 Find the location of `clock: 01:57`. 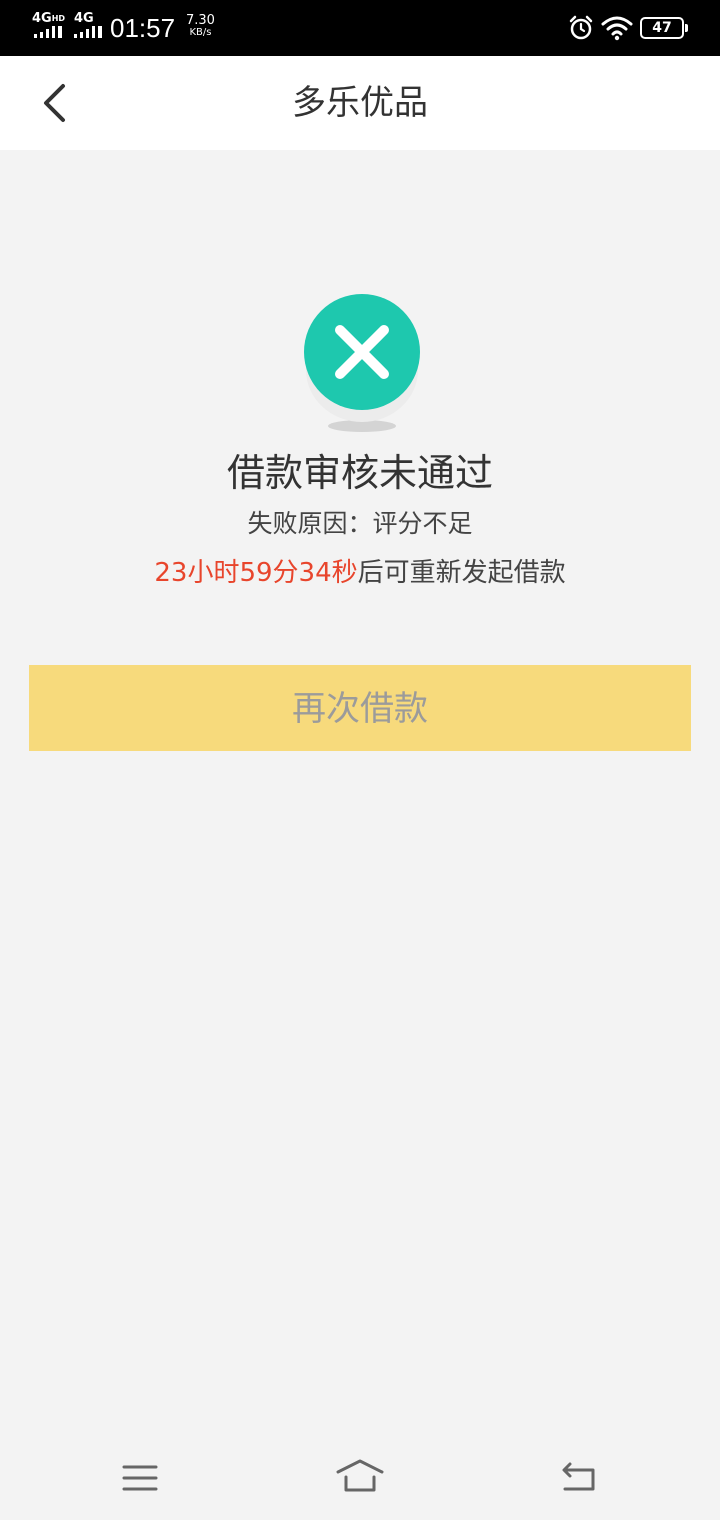

clock: 01:57 is located at coordinates (143, 28).